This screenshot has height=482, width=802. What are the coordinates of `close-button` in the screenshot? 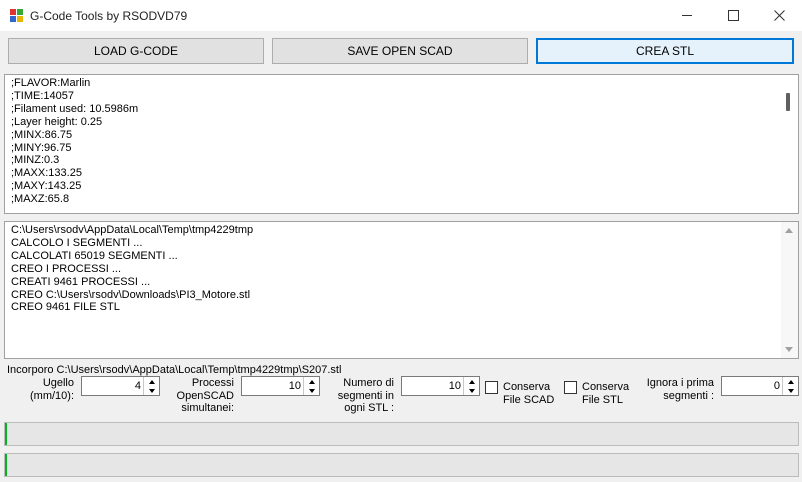 It's located at (779, 15).